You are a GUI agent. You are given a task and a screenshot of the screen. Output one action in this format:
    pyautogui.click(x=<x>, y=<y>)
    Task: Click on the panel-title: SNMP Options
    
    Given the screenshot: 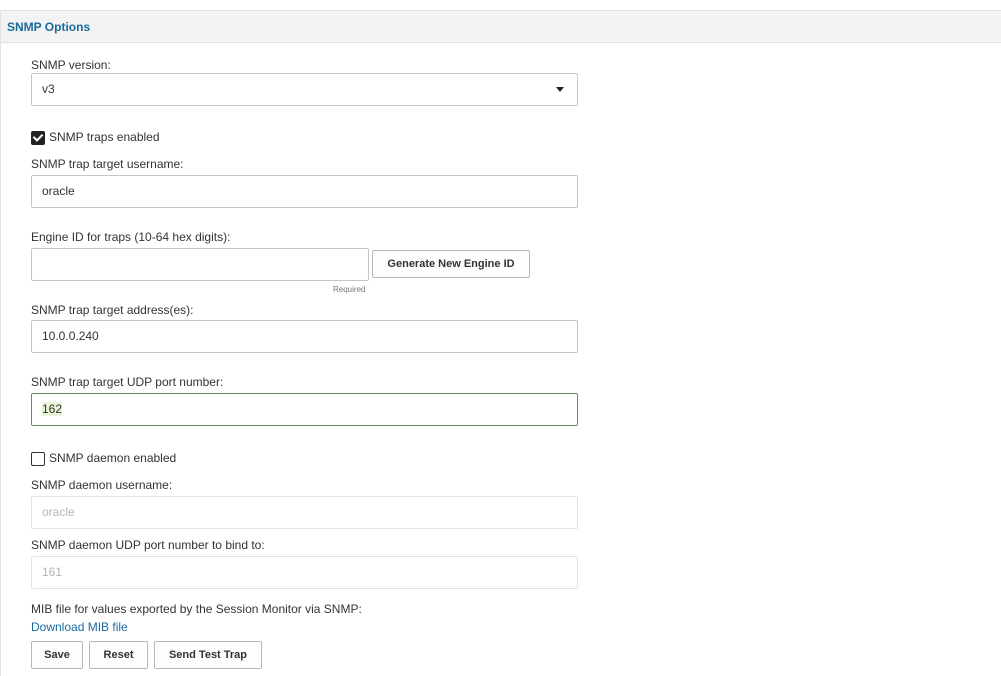 What is the action you would take?
    pyautogui.click(x=49, y=27)
    